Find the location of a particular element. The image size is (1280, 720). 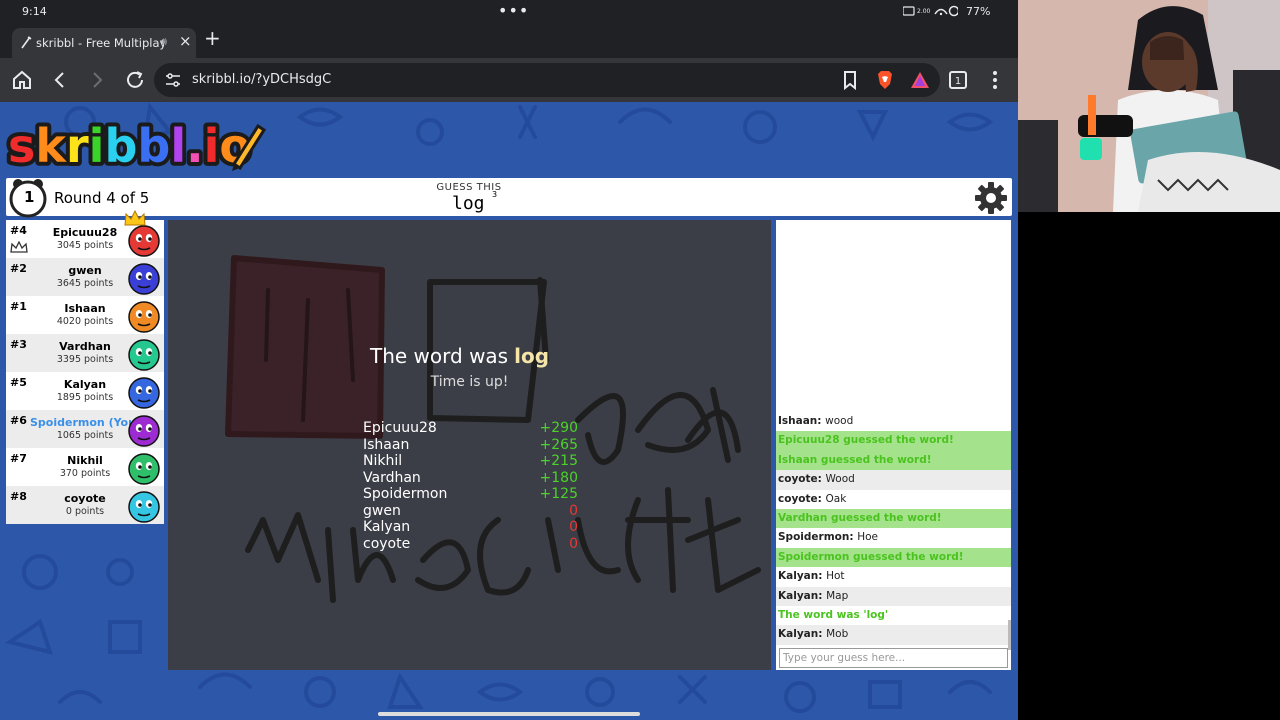

player-card: #6 Spoidermon (You) 1065 points is located at coordinates (85, 429).